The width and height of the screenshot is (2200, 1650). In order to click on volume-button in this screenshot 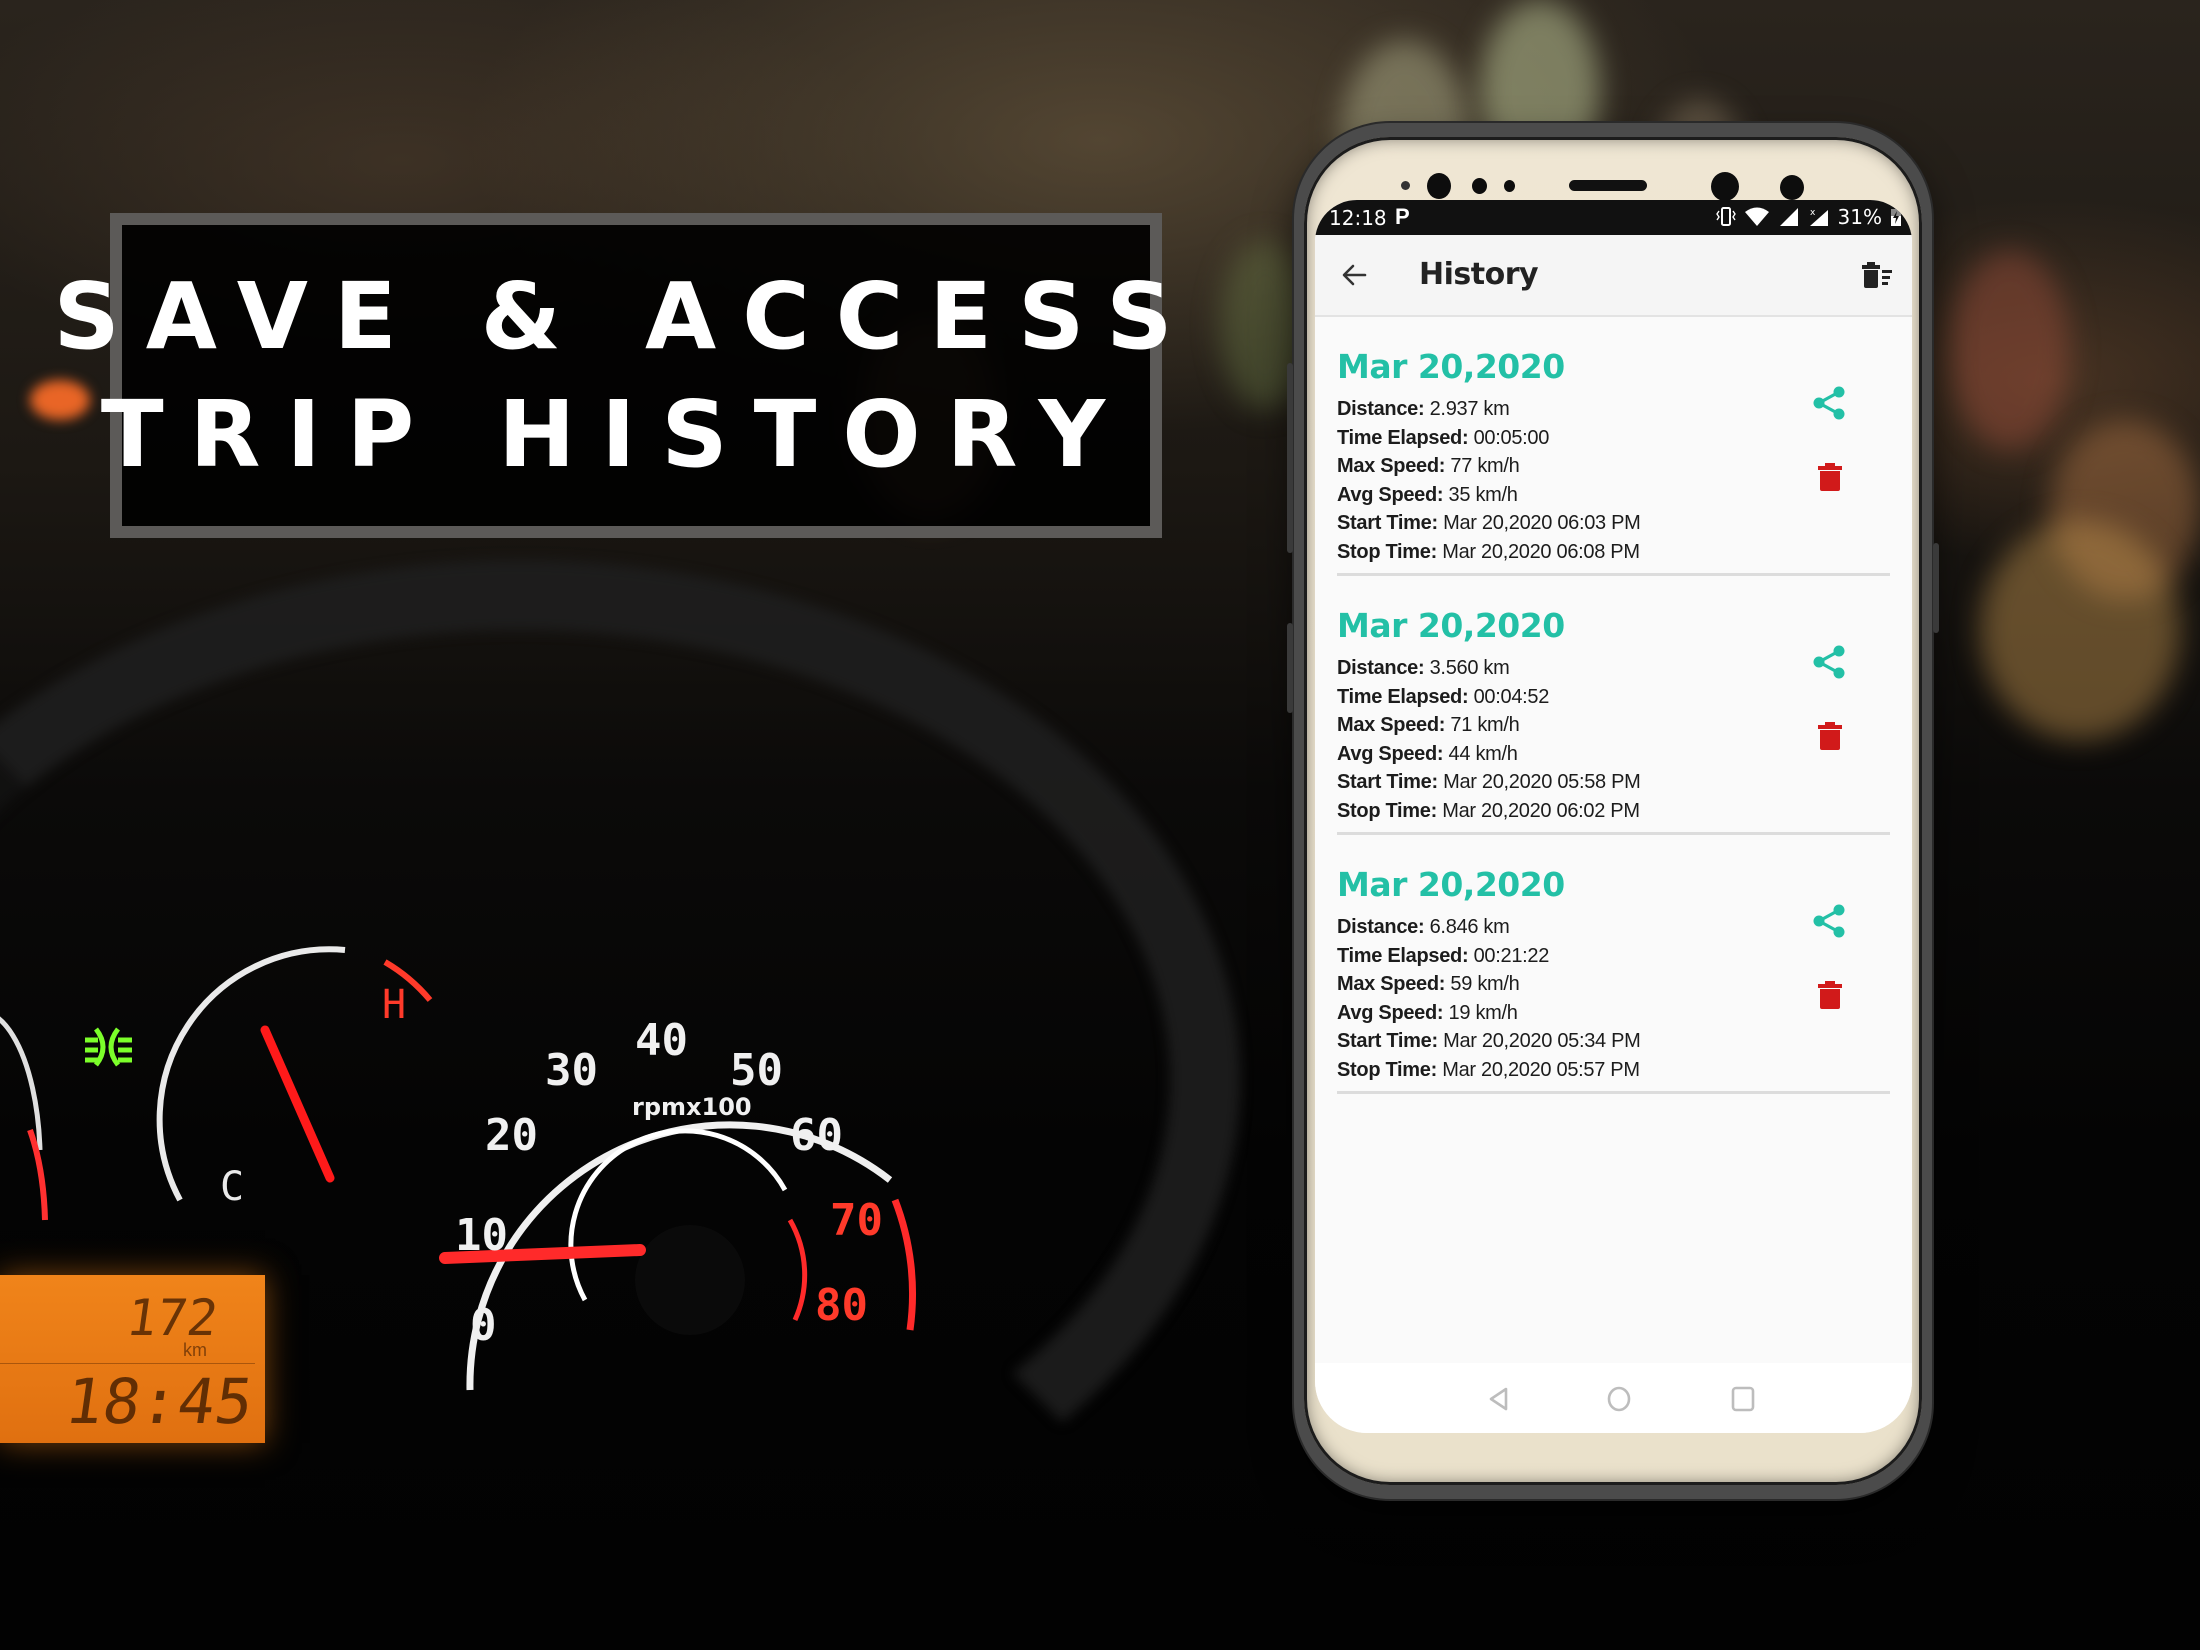, I will do `click(1290, 458)`.